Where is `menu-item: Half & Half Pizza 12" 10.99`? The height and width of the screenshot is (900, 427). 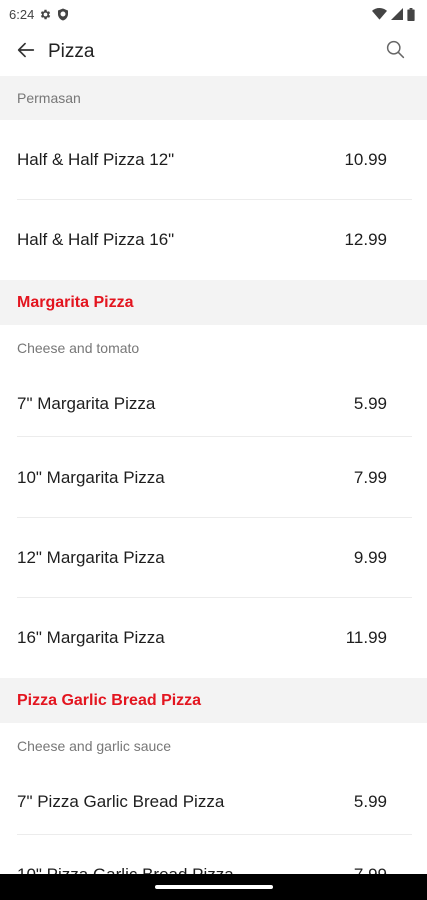 menu-item: Half & Half Pizza 12" 10.99 is located at coordinates (213, 160).